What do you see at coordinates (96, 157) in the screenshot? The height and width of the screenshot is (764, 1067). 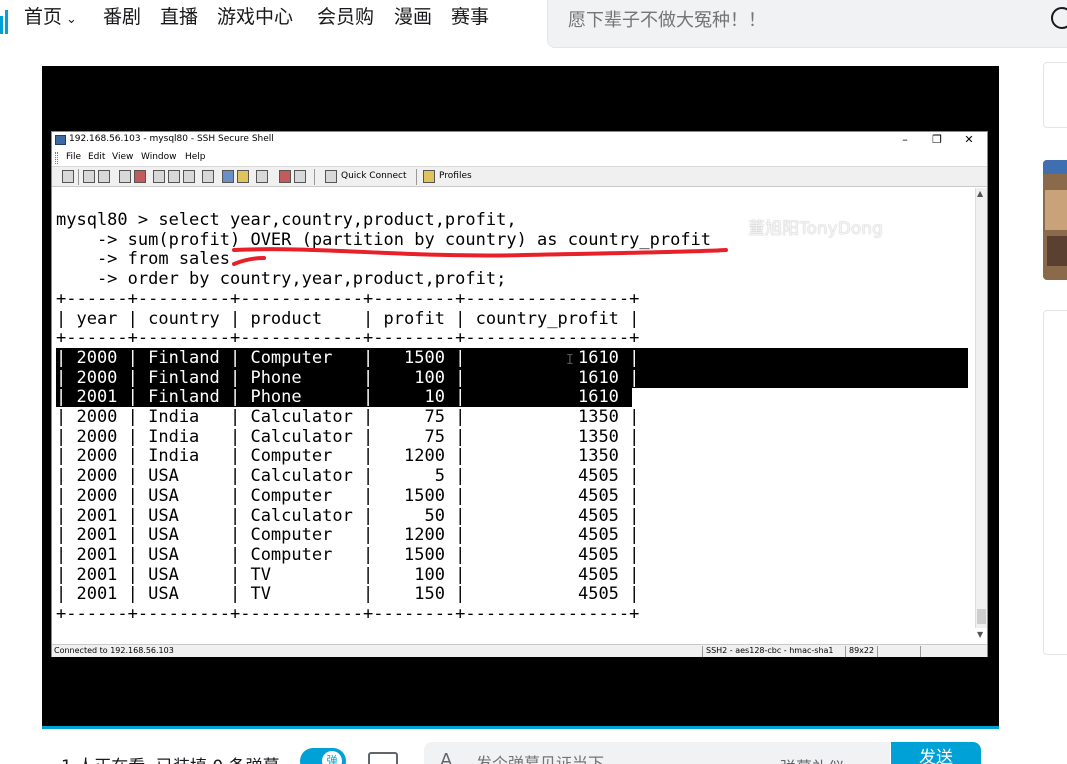 I see `menu-edit: Edit` at bounding box center [96, 157].